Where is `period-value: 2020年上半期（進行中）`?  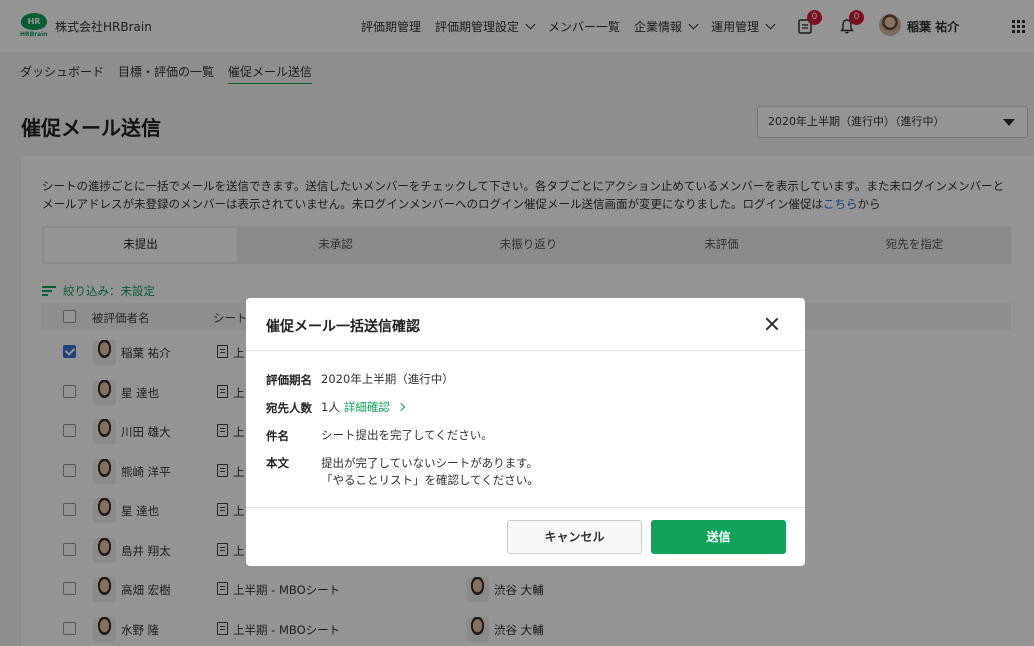
period-value: 2020年上半期（進行中） is located at coordinates (387, 379).